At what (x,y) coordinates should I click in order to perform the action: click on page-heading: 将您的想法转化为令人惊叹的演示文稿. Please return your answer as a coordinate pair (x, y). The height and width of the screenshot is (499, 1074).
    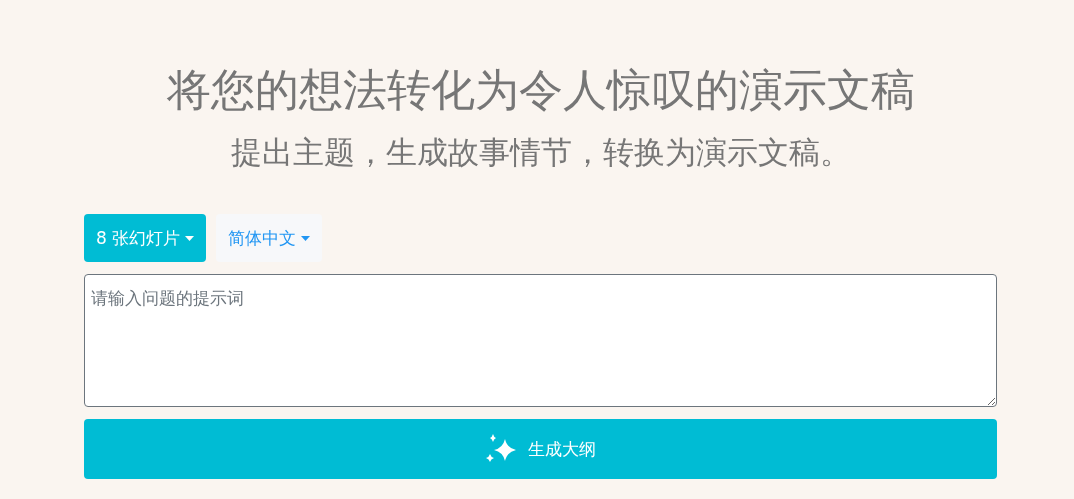
    Looking at the image, I should click on (540, 90).